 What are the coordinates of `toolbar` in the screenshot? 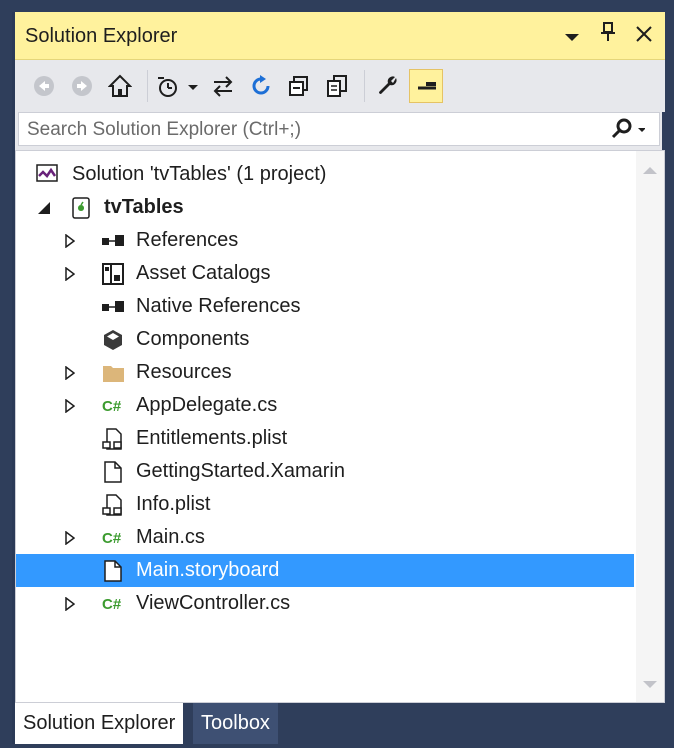 It's located at (340, 86).